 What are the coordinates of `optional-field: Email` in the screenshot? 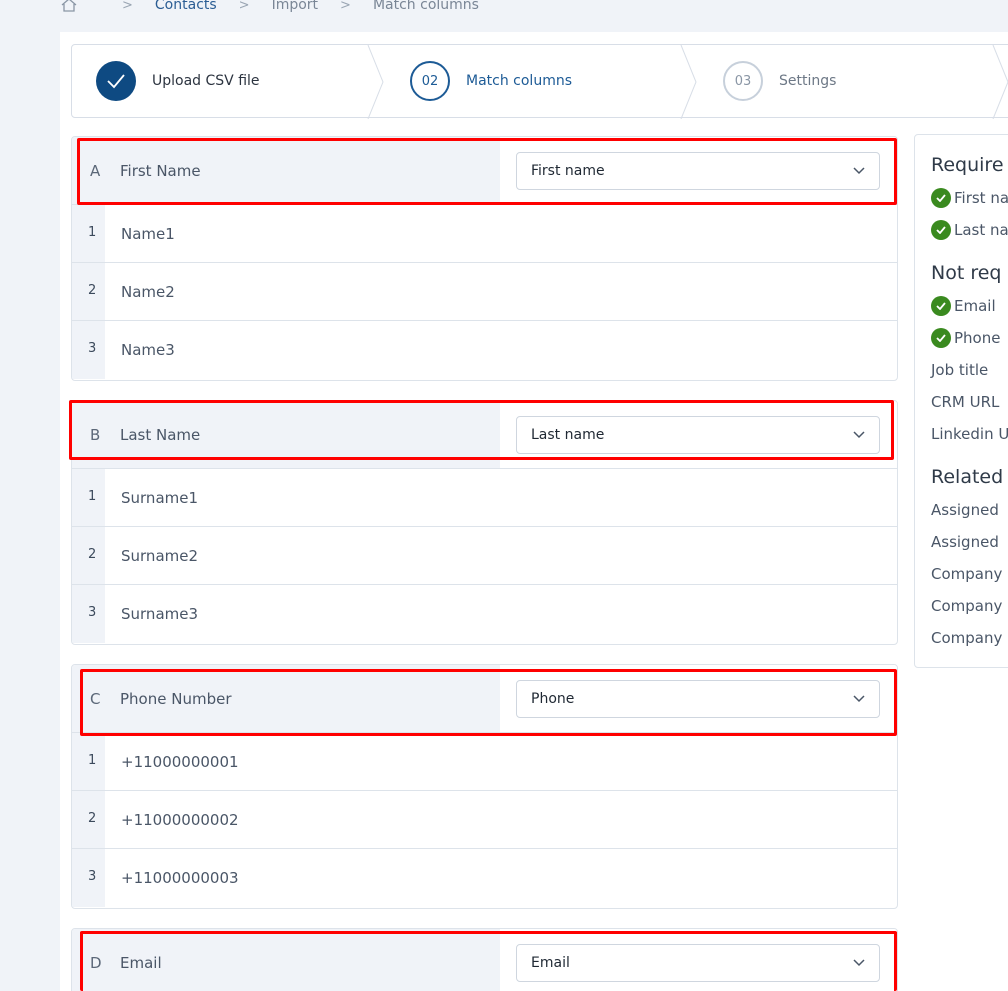 It's located at (963, 306).